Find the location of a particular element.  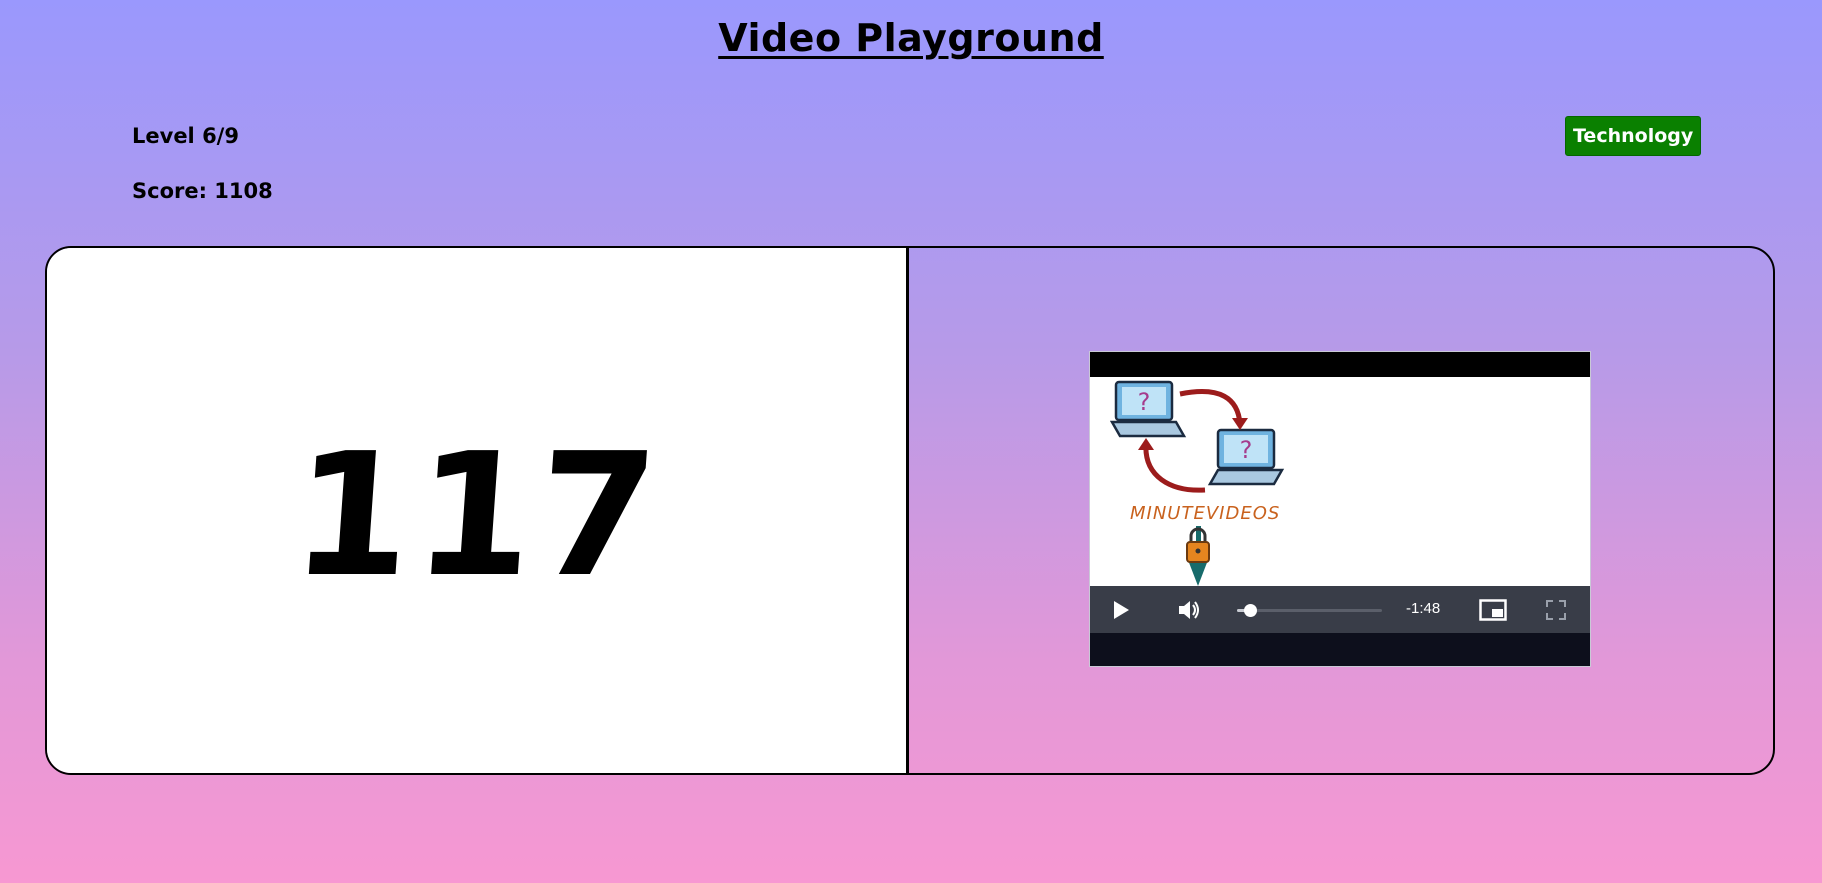

volume-icon is located at coordinates (1189, 610).